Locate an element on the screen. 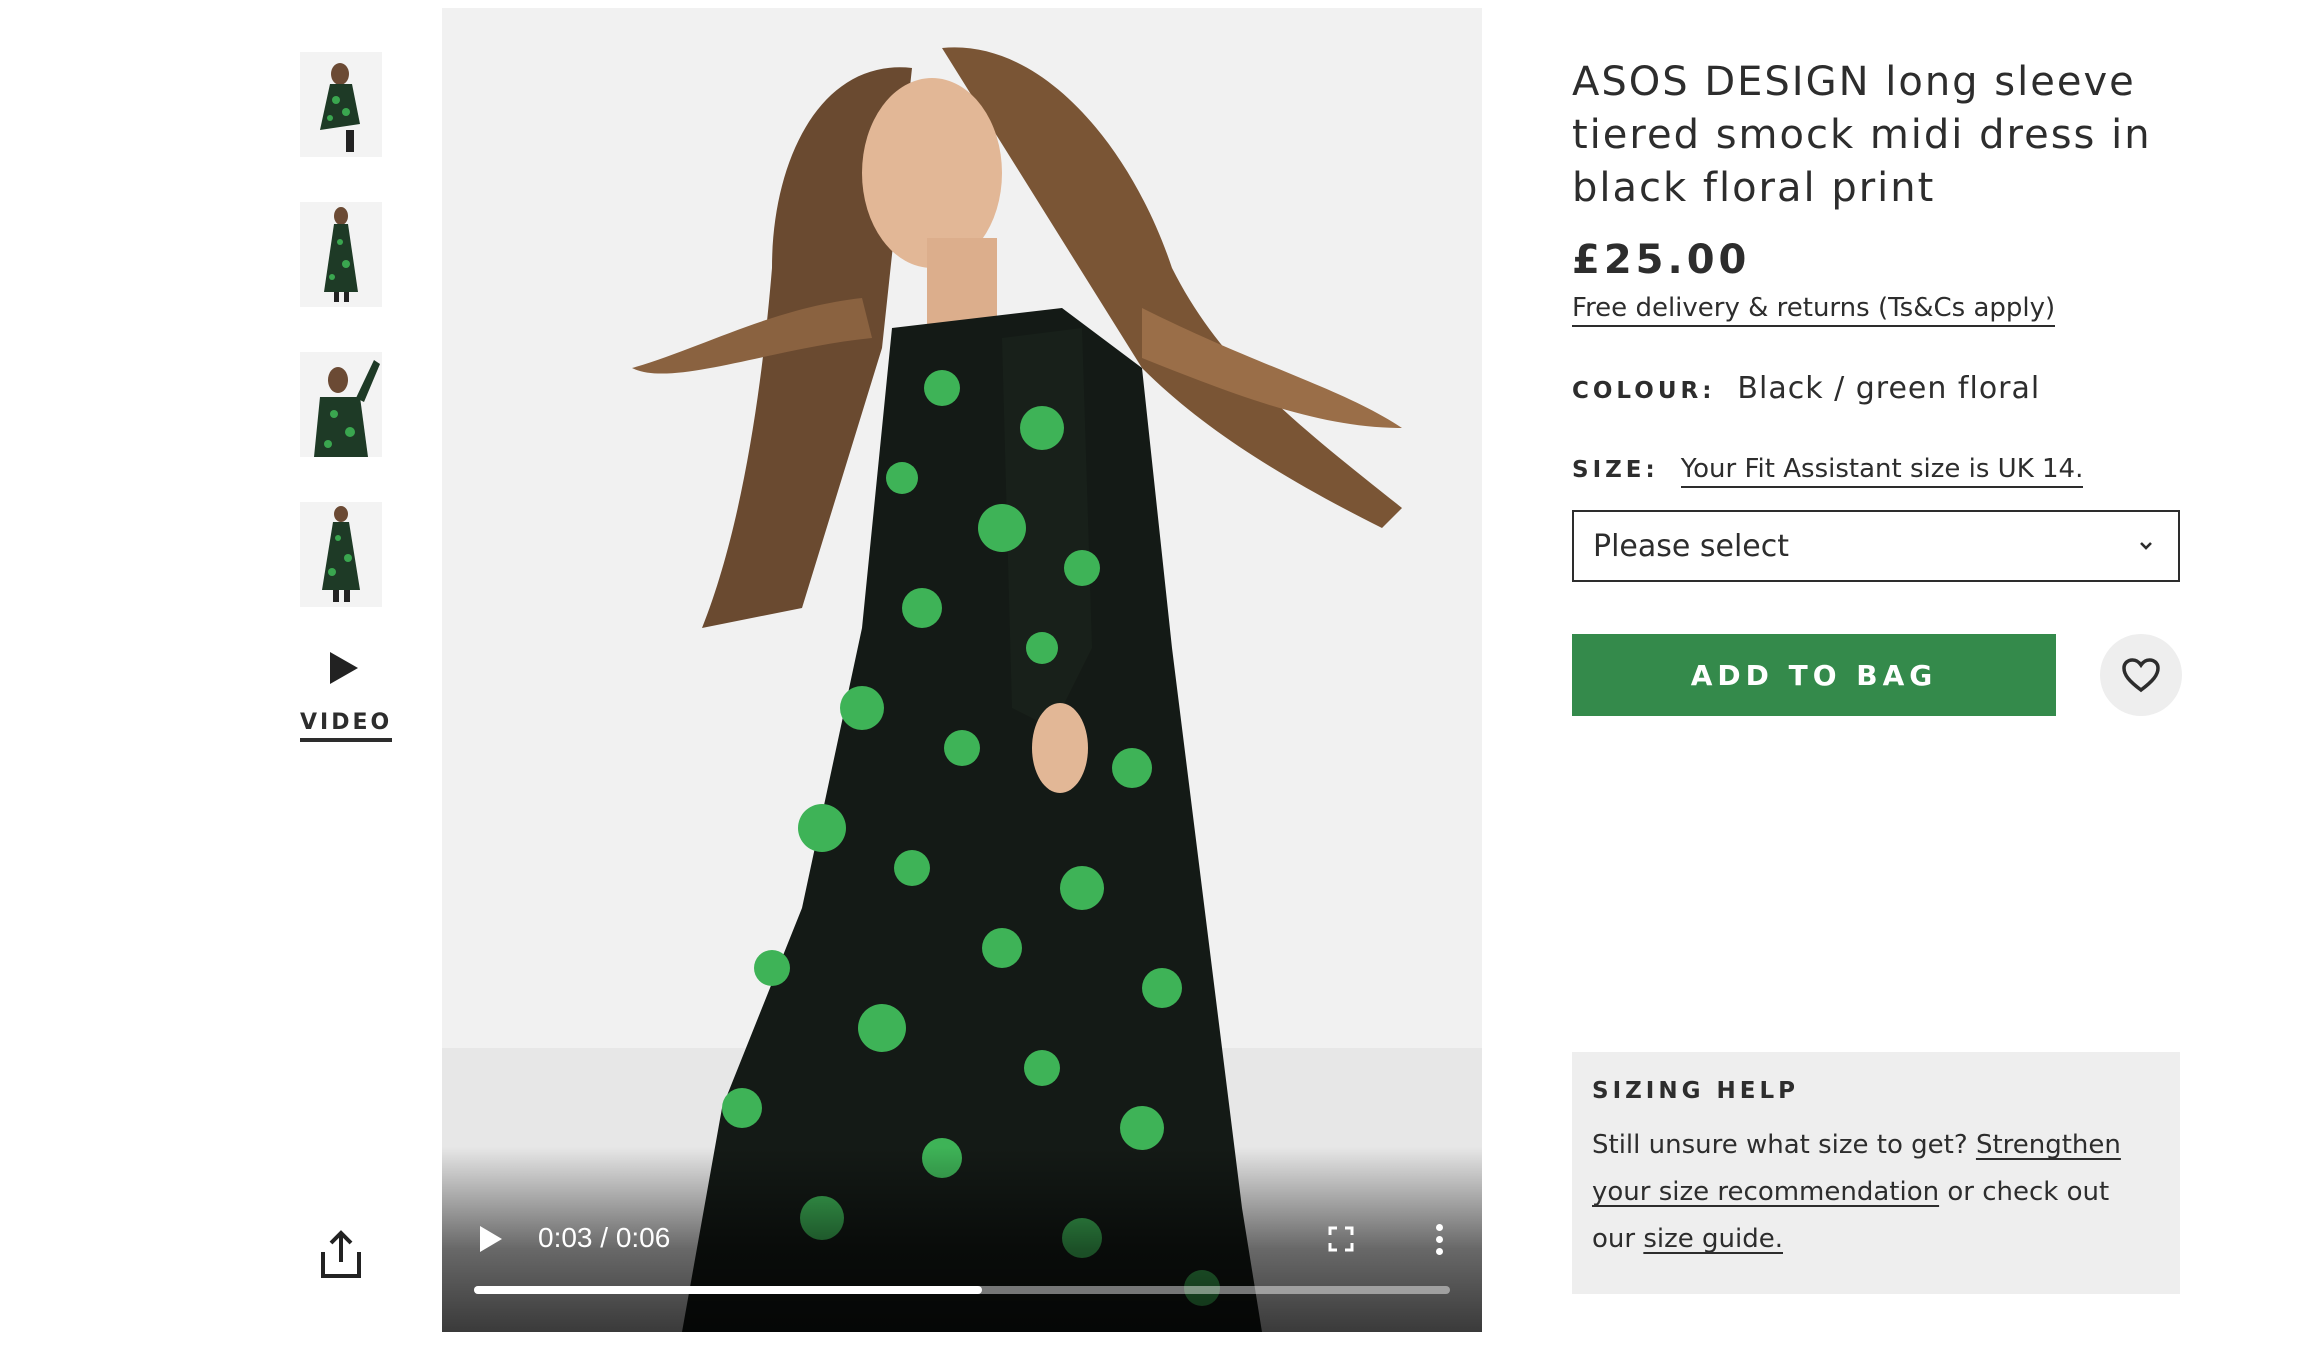 The image size is (2320, 1348). video-link: VIDEO is located at coordinates (346, 697).